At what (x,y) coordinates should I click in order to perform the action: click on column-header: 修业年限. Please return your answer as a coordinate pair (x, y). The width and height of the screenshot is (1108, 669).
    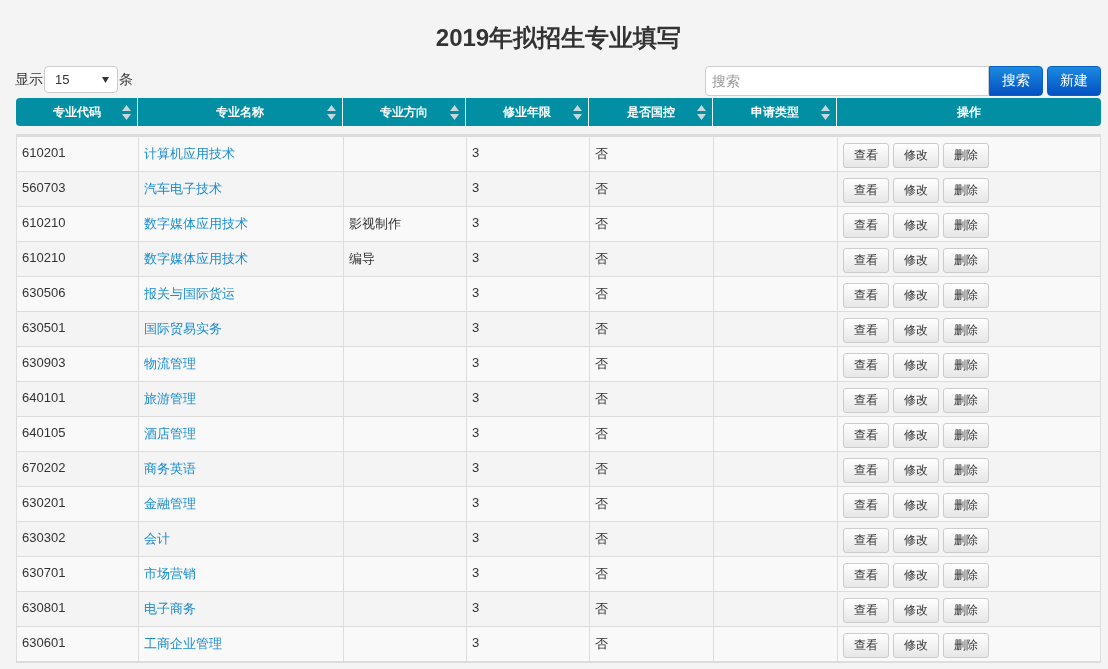
    Looking at the image, I should click on (527, 112).